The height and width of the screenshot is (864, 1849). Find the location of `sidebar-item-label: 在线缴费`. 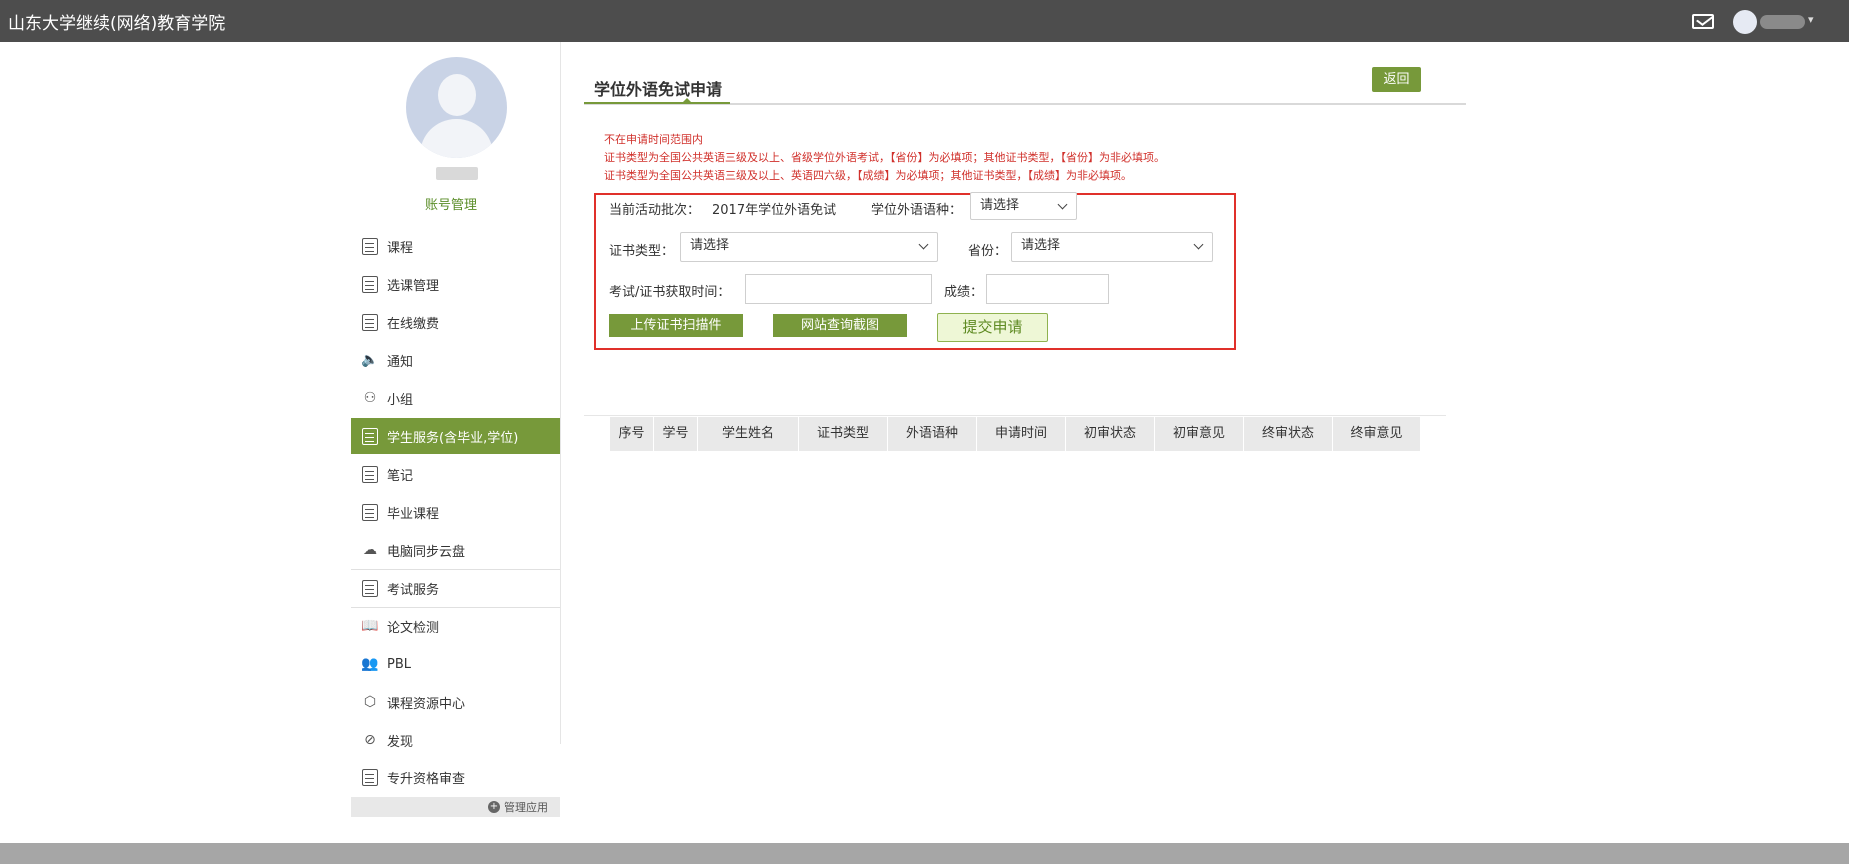

sidebar-item-label: 在线缴费 is located at coordinates (413, 324).